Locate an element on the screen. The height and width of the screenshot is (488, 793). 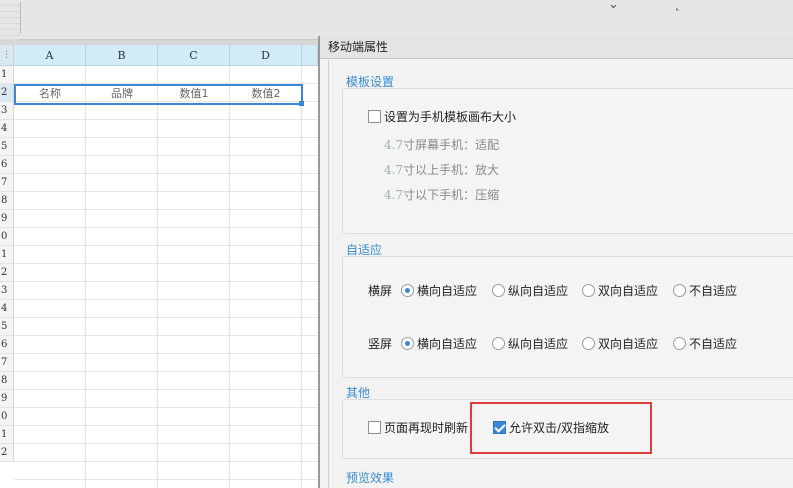
landscape-both-radio is located at coordinates (588, 290).